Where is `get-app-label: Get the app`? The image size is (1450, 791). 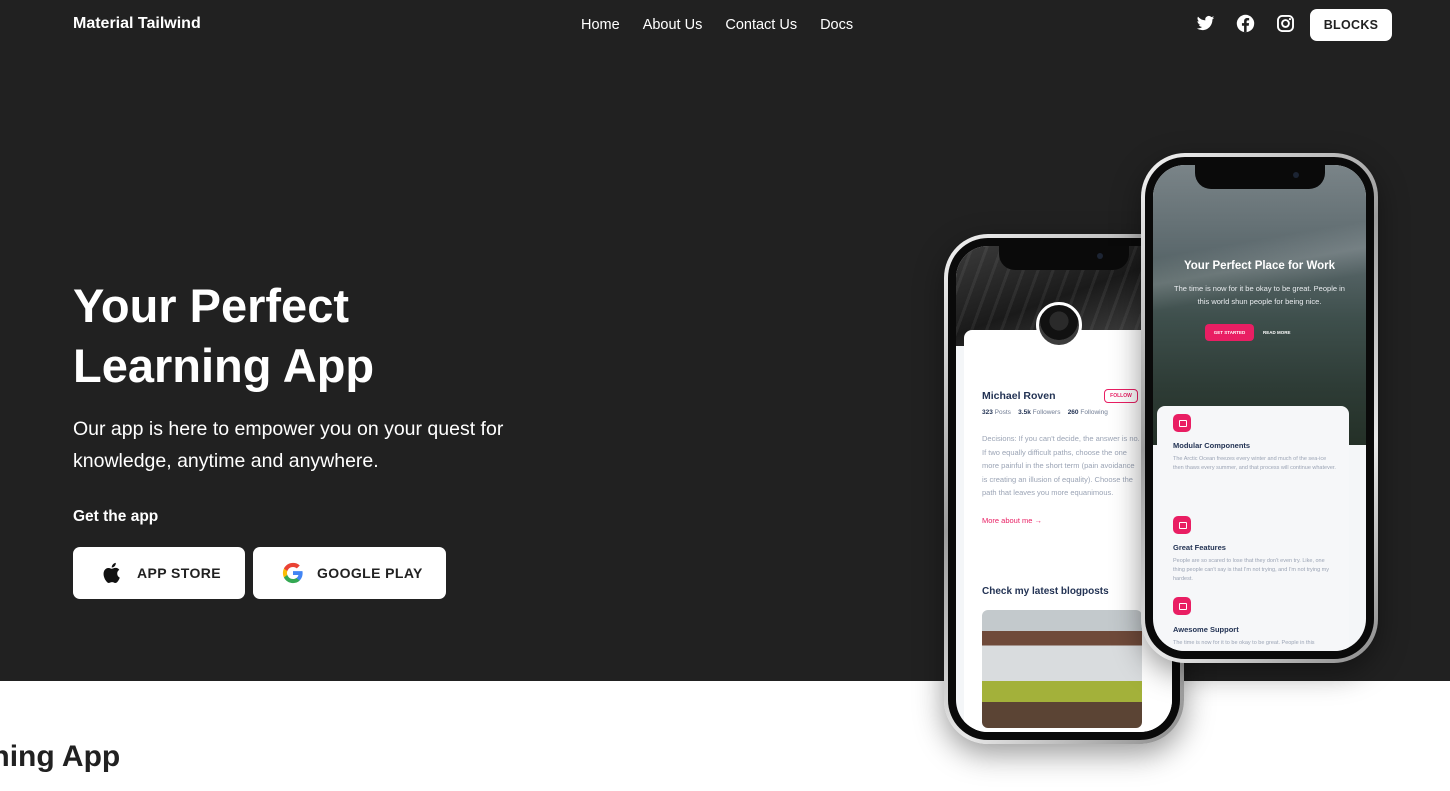 get-app-label: Get the app is located at coordinates (116, 516).